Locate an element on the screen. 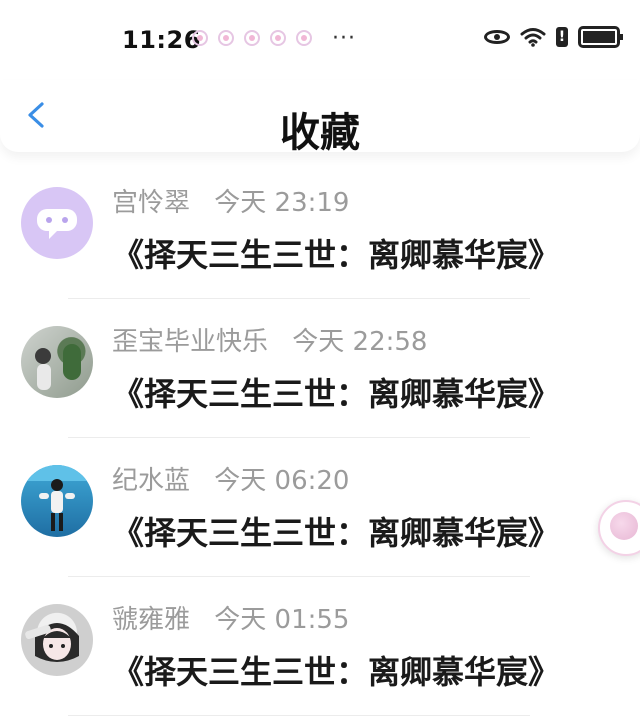 The height and width of the screenshot is (722, 640). sender-name: 宫怜翠 is located at coordinates (151, 203).